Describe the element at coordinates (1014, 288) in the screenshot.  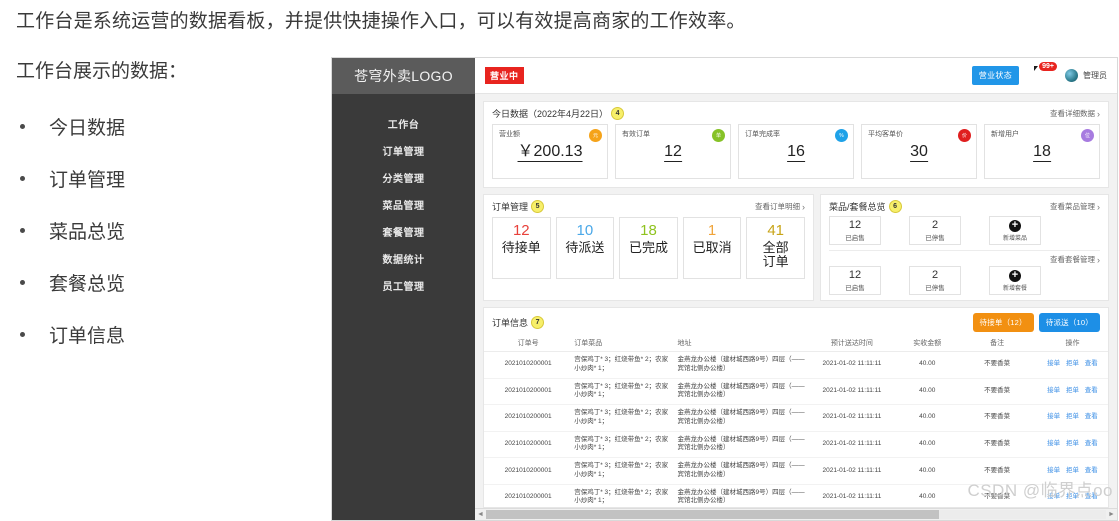
I see `add-setmeal-label: 新增套餐` at that location.